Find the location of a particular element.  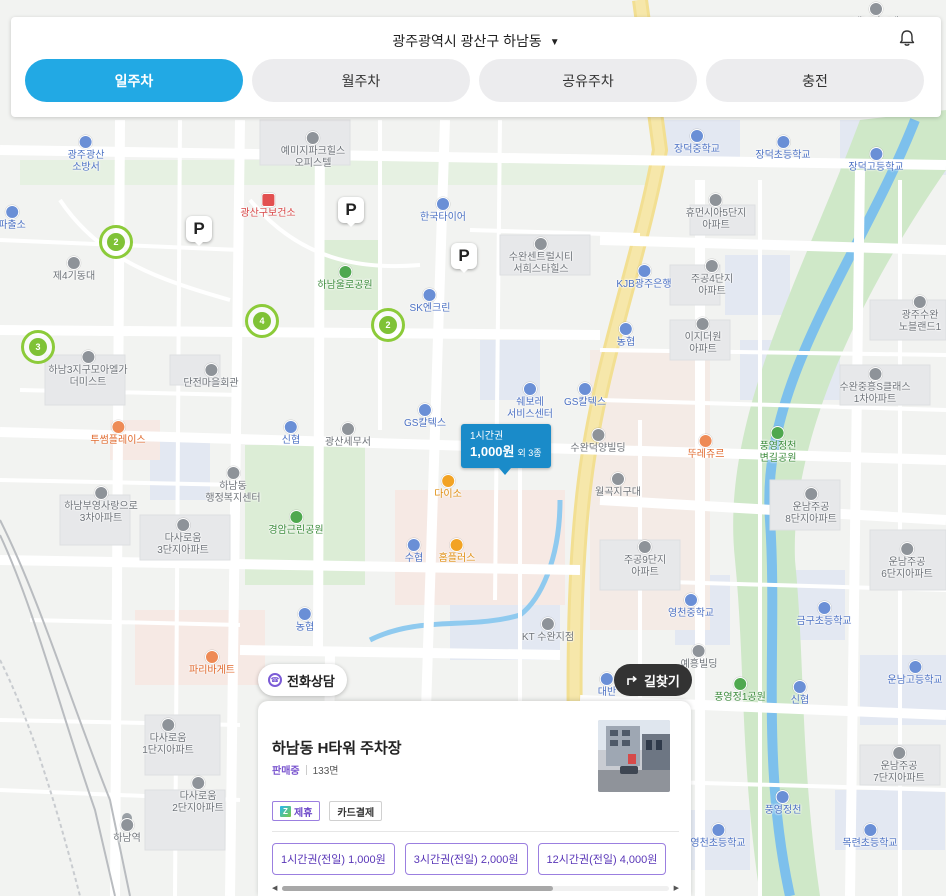

location-label: 광주광역시 광산구 하남동 is located at coordinates (467, 41).